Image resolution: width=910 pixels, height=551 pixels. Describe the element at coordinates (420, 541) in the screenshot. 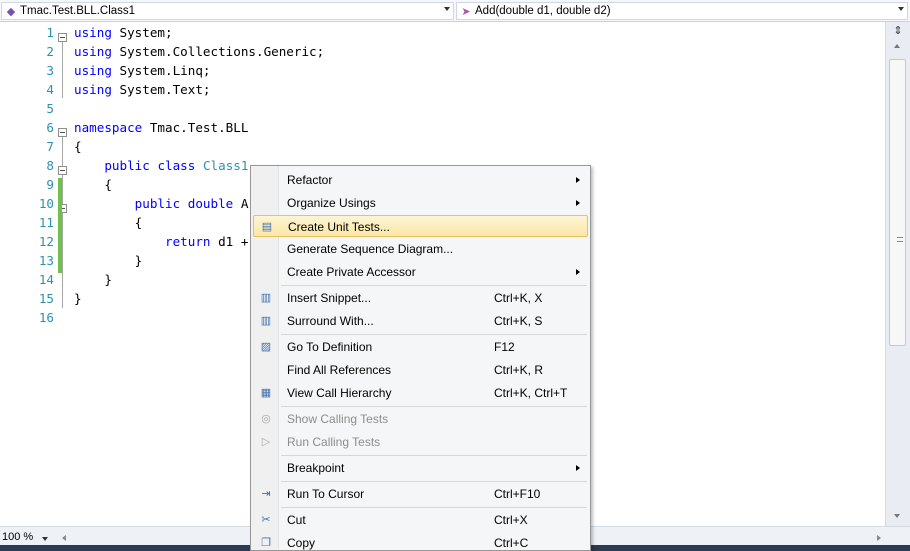

I see `menu-item-copy: ❐ Copy Ctrl+C` at that location.